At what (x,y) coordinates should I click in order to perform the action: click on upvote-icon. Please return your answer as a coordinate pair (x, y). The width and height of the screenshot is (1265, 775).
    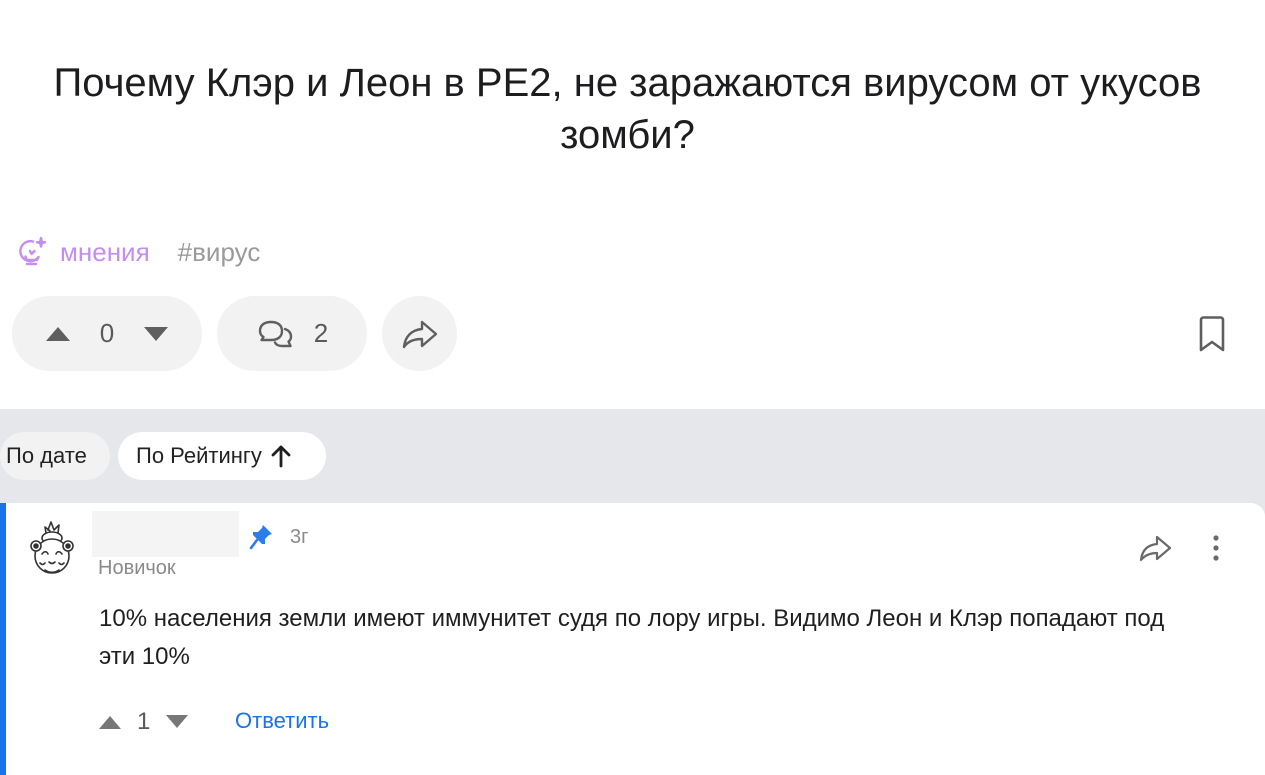
    Looking at the image, I should click on (58, 334).